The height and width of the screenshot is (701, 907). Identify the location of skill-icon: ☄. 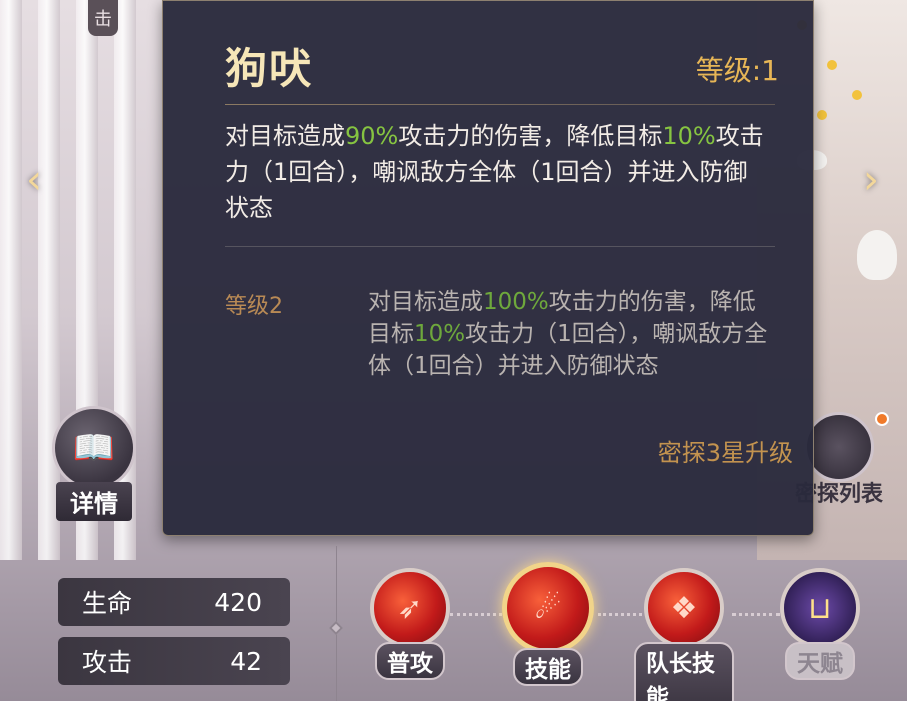
(548, 608).